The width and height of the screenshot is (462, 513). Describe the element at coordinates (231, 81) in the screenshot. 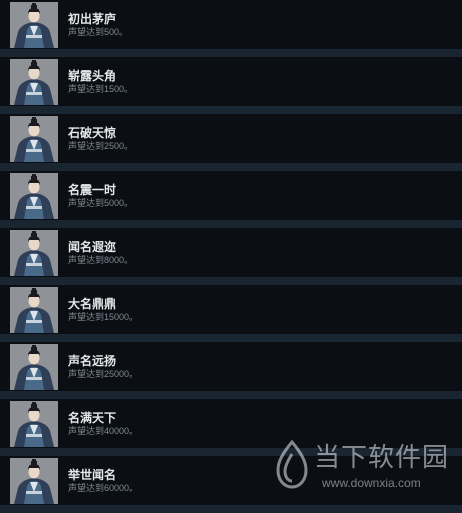

I see `achievement-row: 崭露头角 声望达到1500。` at that location.